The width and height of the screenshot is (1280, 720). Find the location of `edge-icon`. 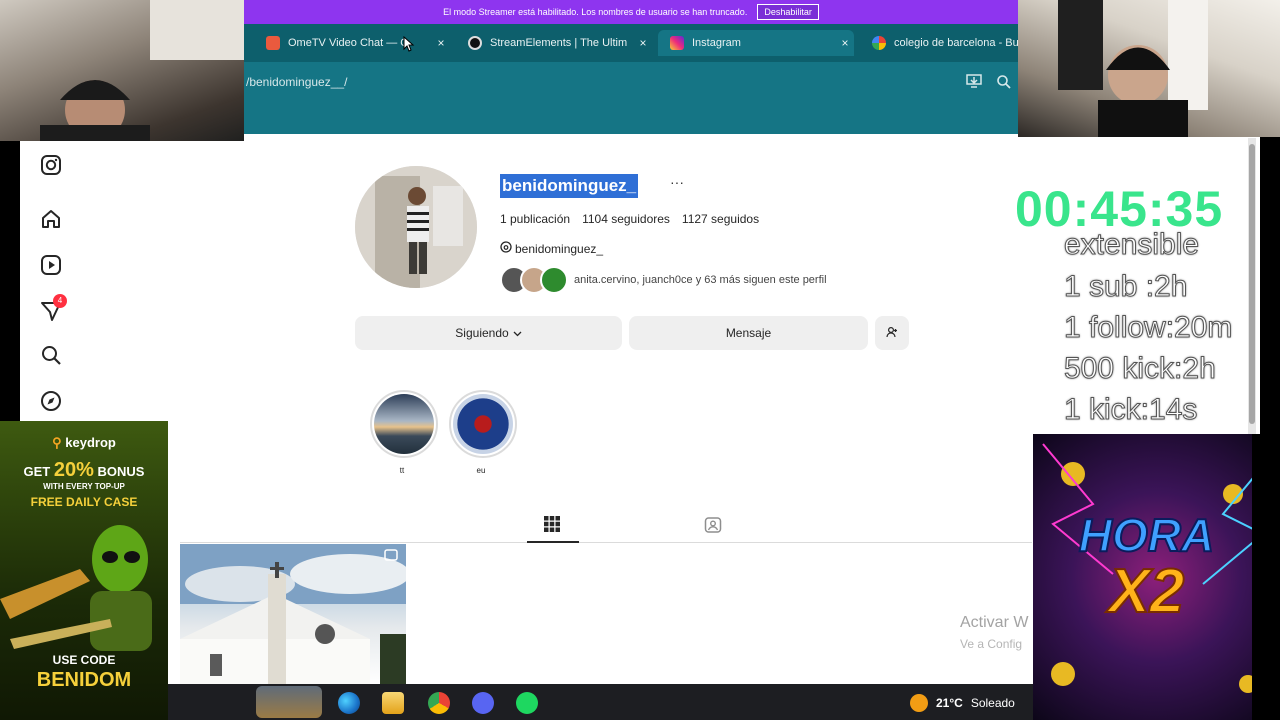

edge-icon is located at coordinates (349, 703).